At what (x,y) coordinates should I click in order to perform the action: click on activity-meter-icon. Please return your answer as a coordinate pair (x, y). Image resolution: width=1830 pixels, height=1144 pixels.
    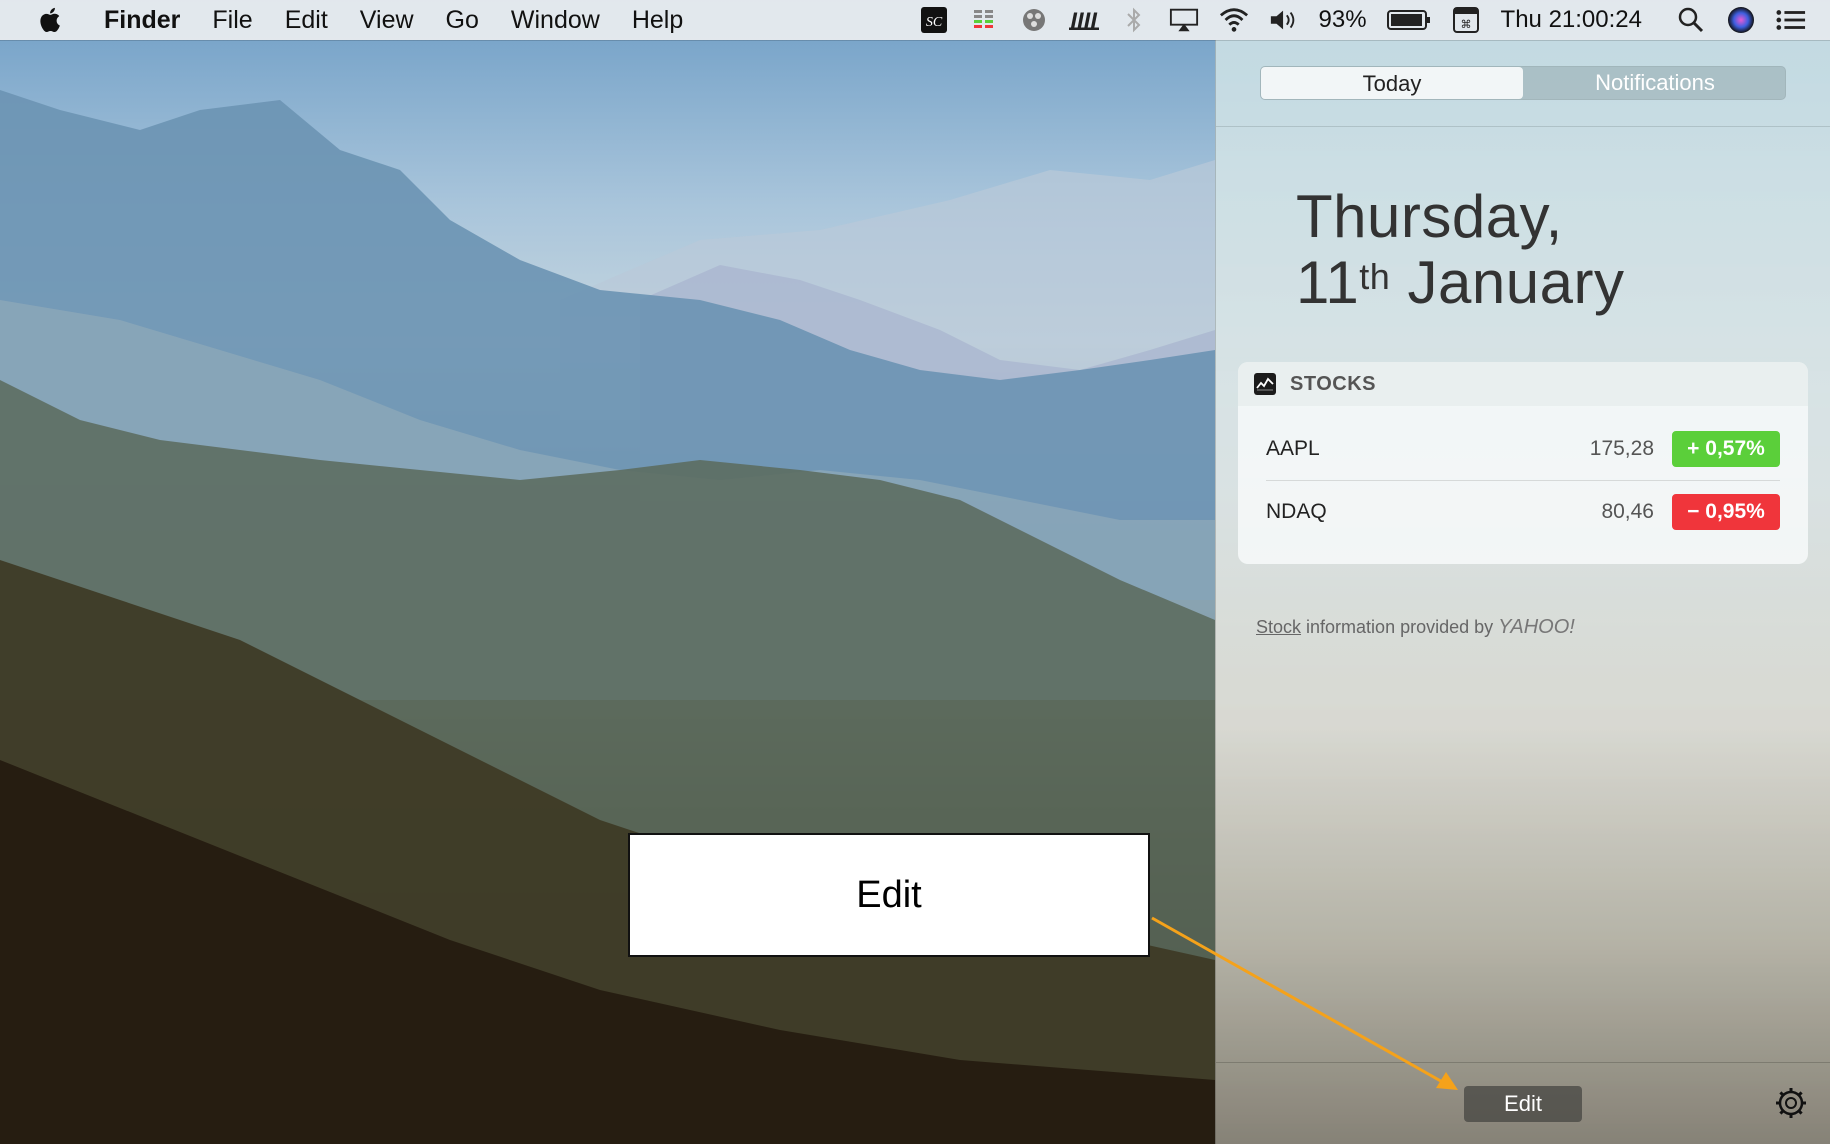
    Looking at the image, I should click on (984, 20).